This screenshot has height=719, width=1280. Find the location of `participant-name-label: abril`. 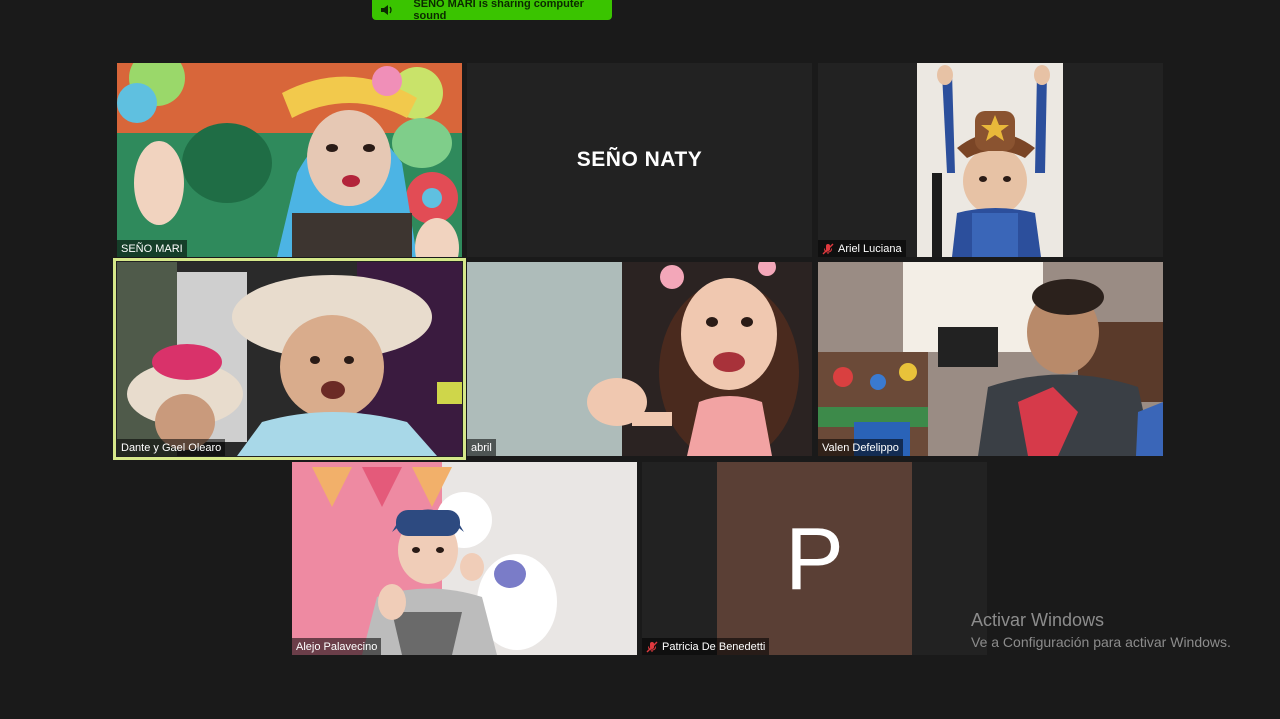

participant-name-label: abril is located at coordinates (481, 447).